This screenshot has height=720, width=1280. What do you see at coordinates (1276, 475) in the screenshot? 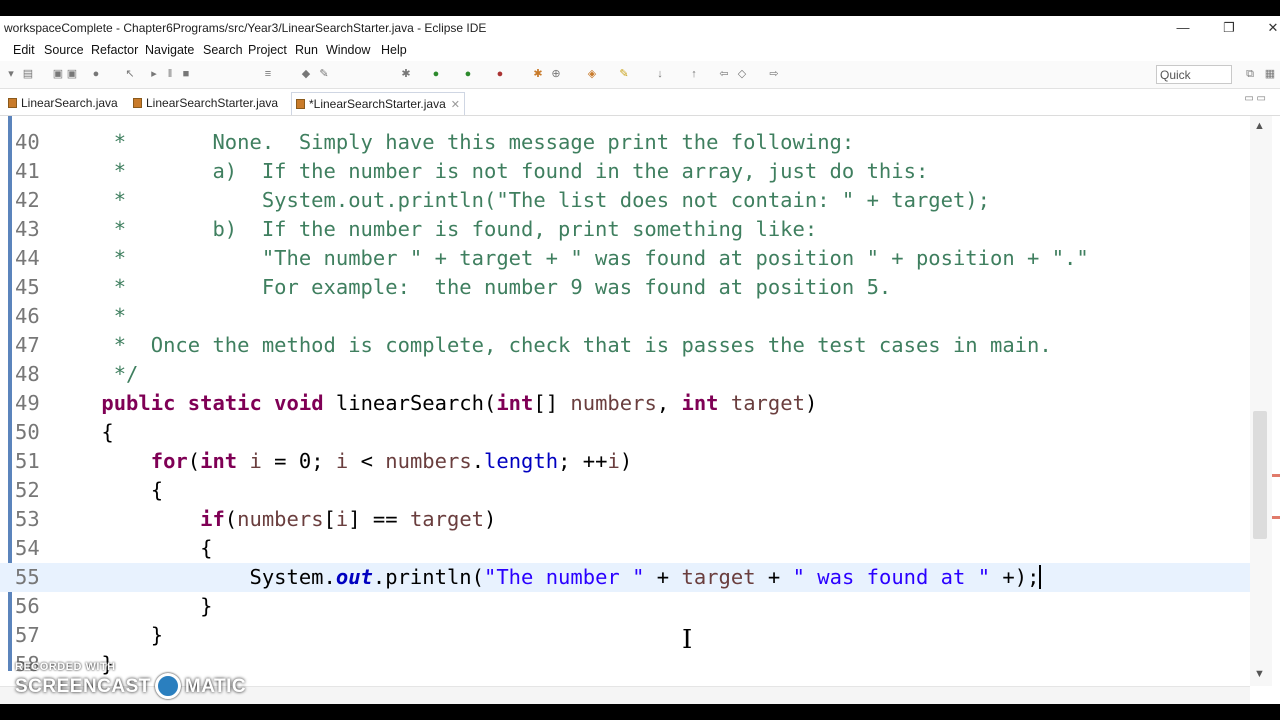
I see `warning-marker` at bounding box center [1276, 475].